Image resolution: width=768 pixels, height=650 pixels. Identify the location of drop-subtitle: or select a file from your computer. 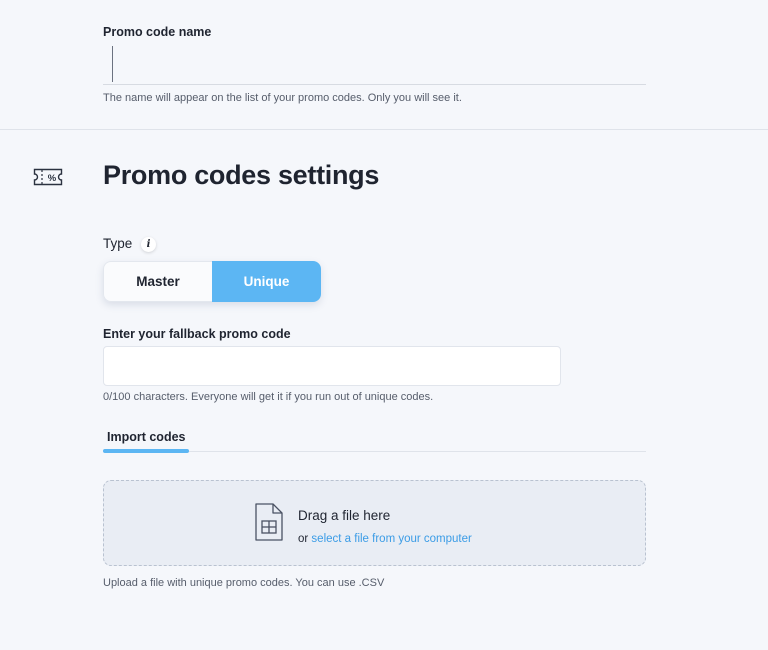
(385, 539).